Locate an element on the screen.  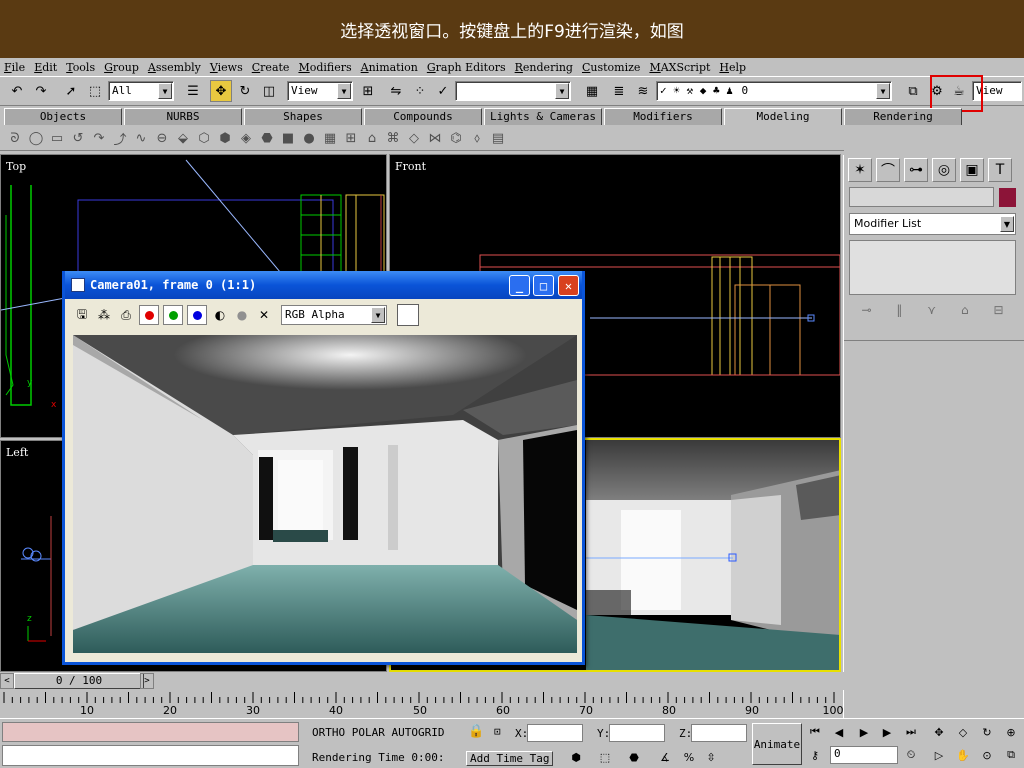
maxscript-listener is located at coordinates (150, 732).